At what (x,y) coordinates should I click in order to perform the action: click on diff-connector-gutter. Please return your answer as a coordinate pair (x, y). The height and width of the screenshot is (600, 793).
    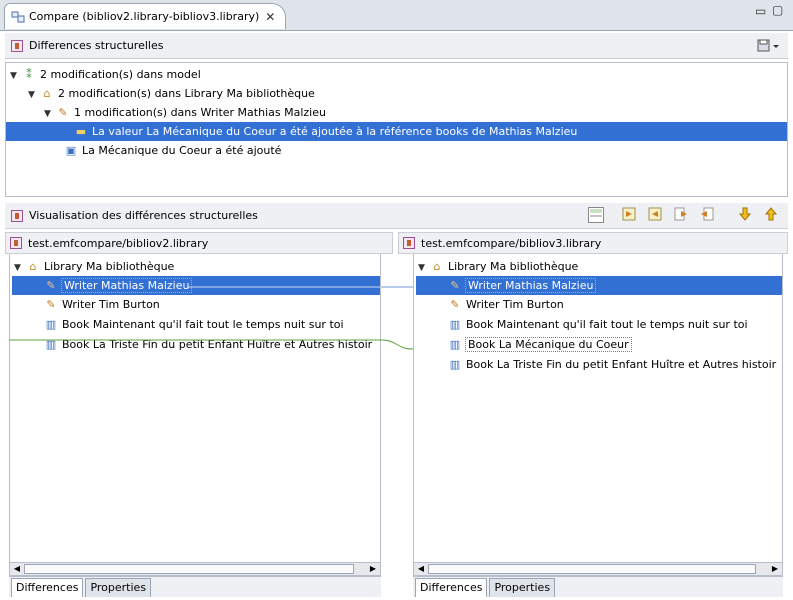
    Looking at the image, I should click on (397, 318).